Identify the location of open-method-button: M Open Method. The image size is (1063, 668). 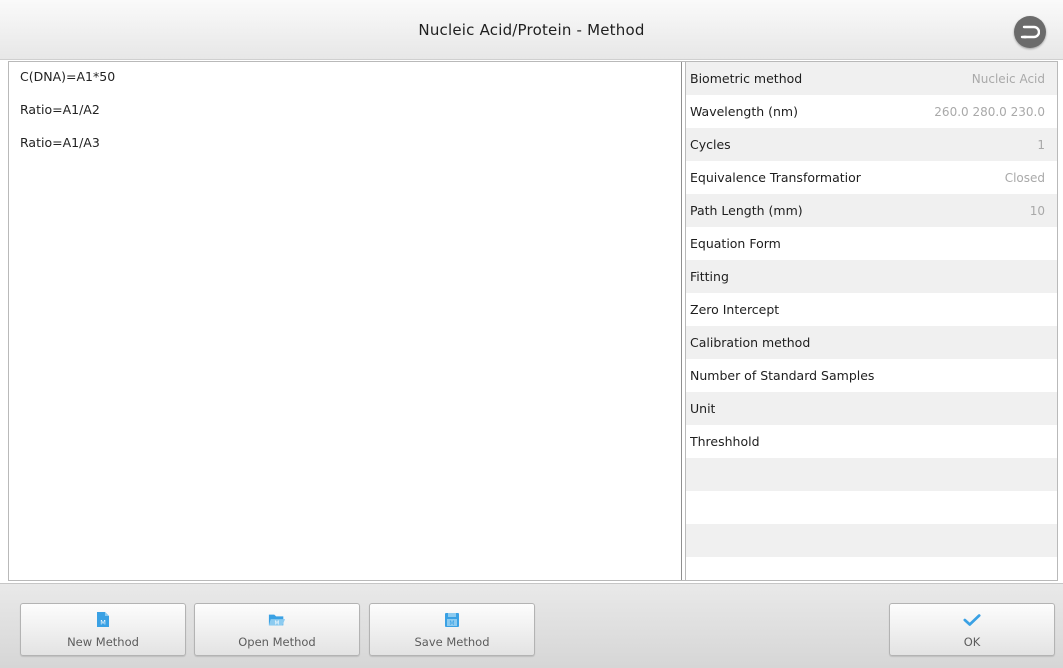
(277, 629).